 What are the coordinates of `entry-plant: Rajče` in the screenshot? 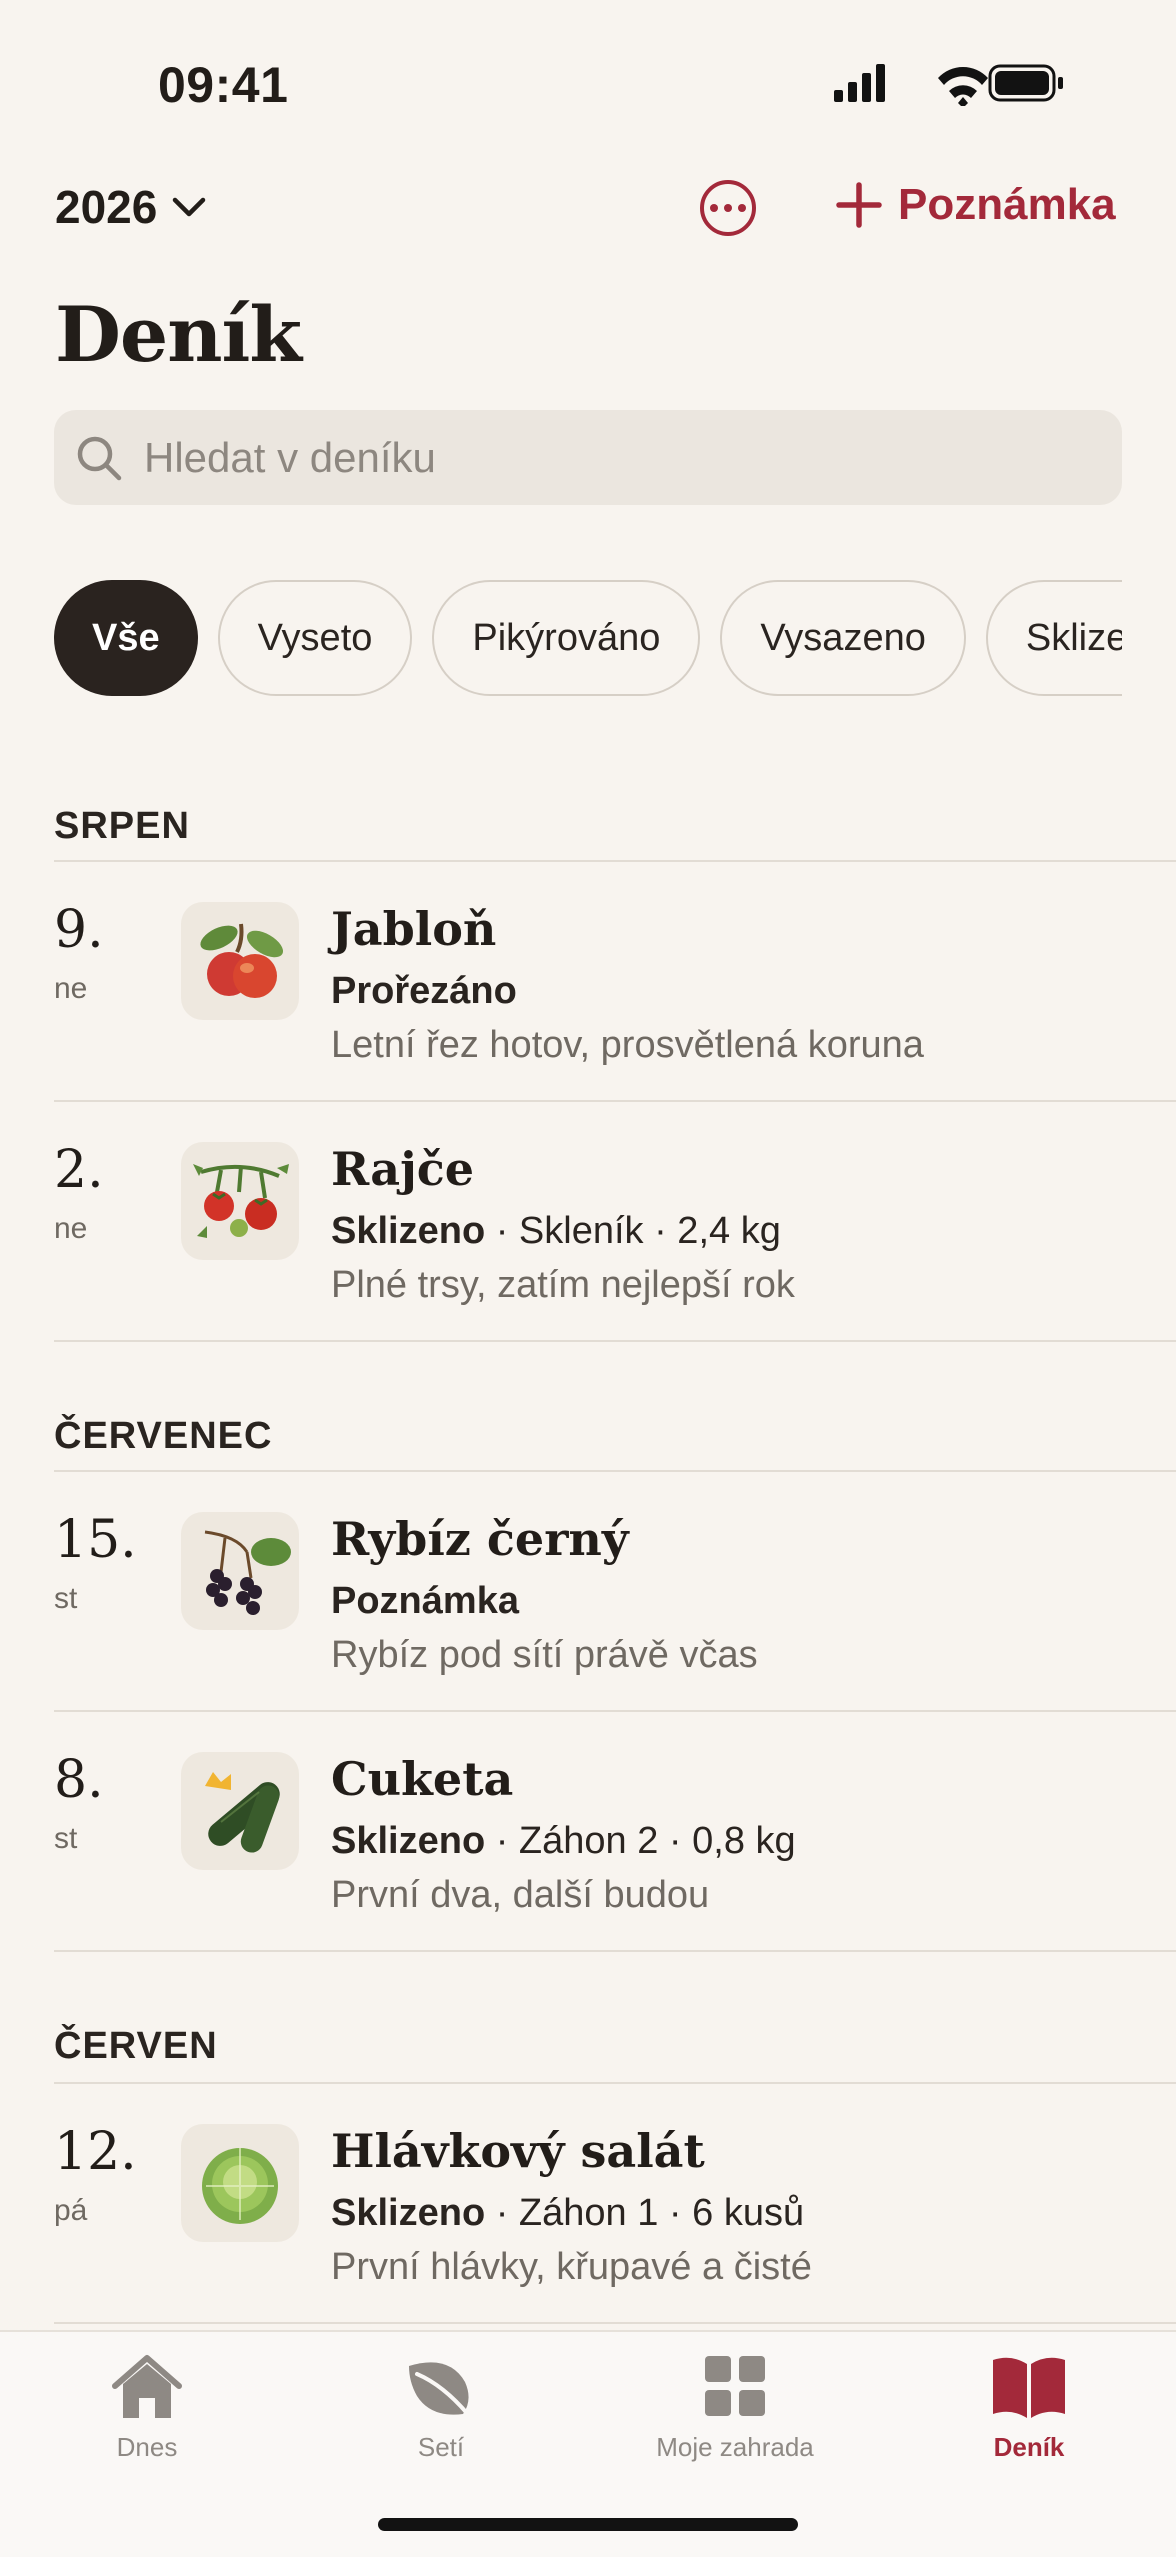 It's located at (403, 1169).